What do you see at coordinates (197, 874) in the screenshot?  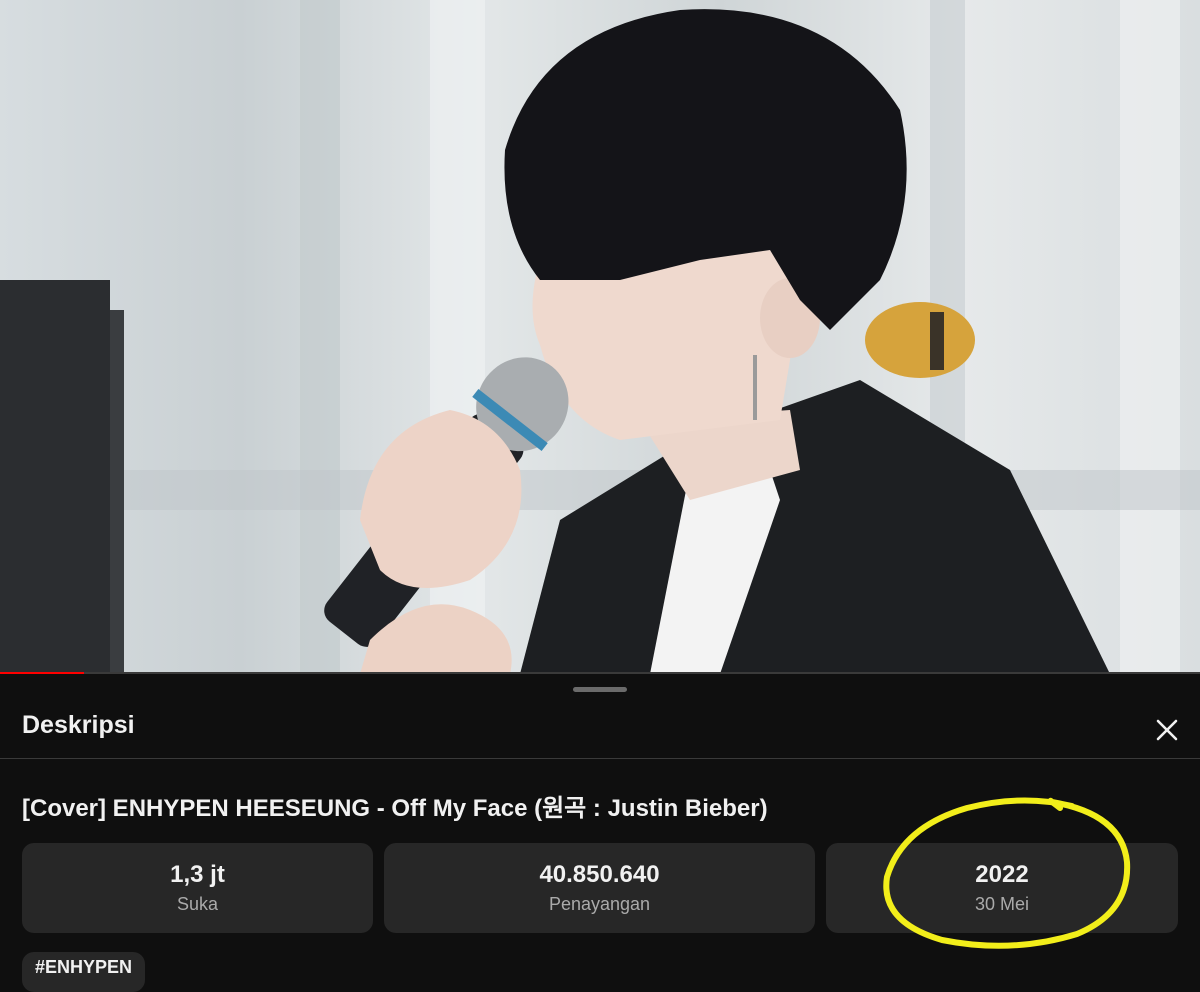 I see `likes-count: 1,3 jt` at bounding box center [197, 874].